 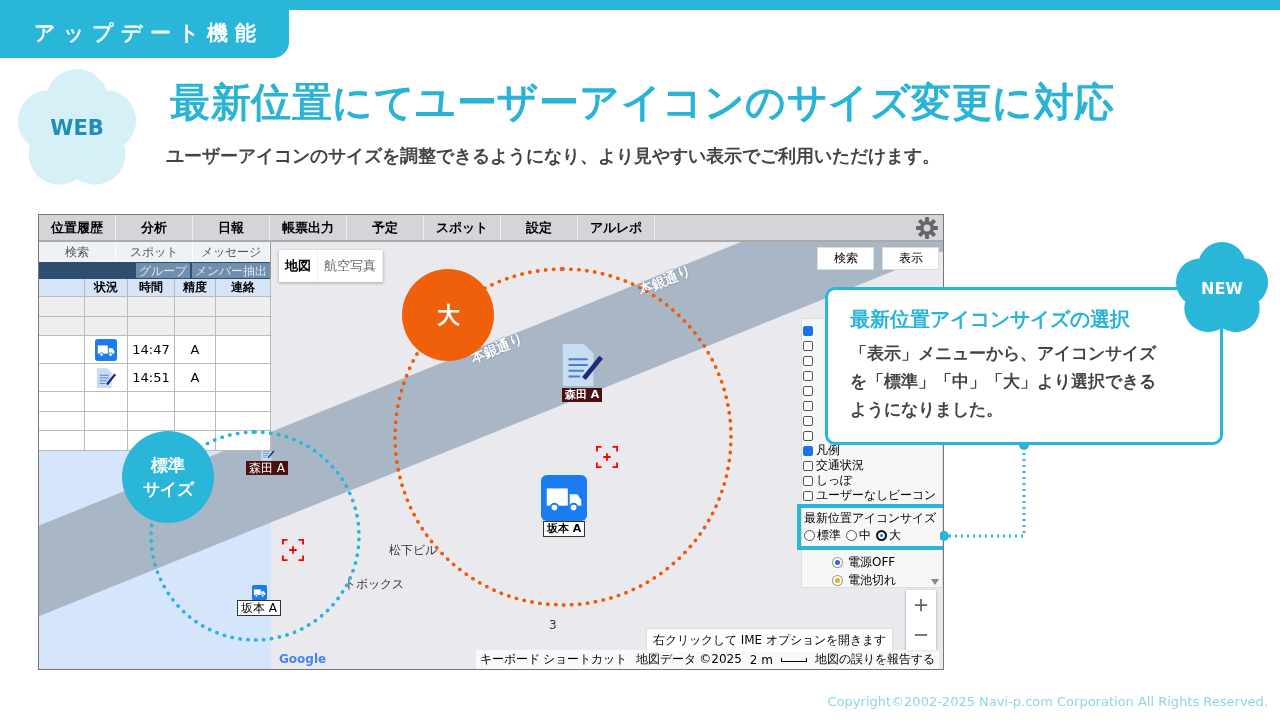 What do you see at coordinates (77, 128) in the screenshot?
I see `web-badge: WEB` at bounding box center [77, 128].